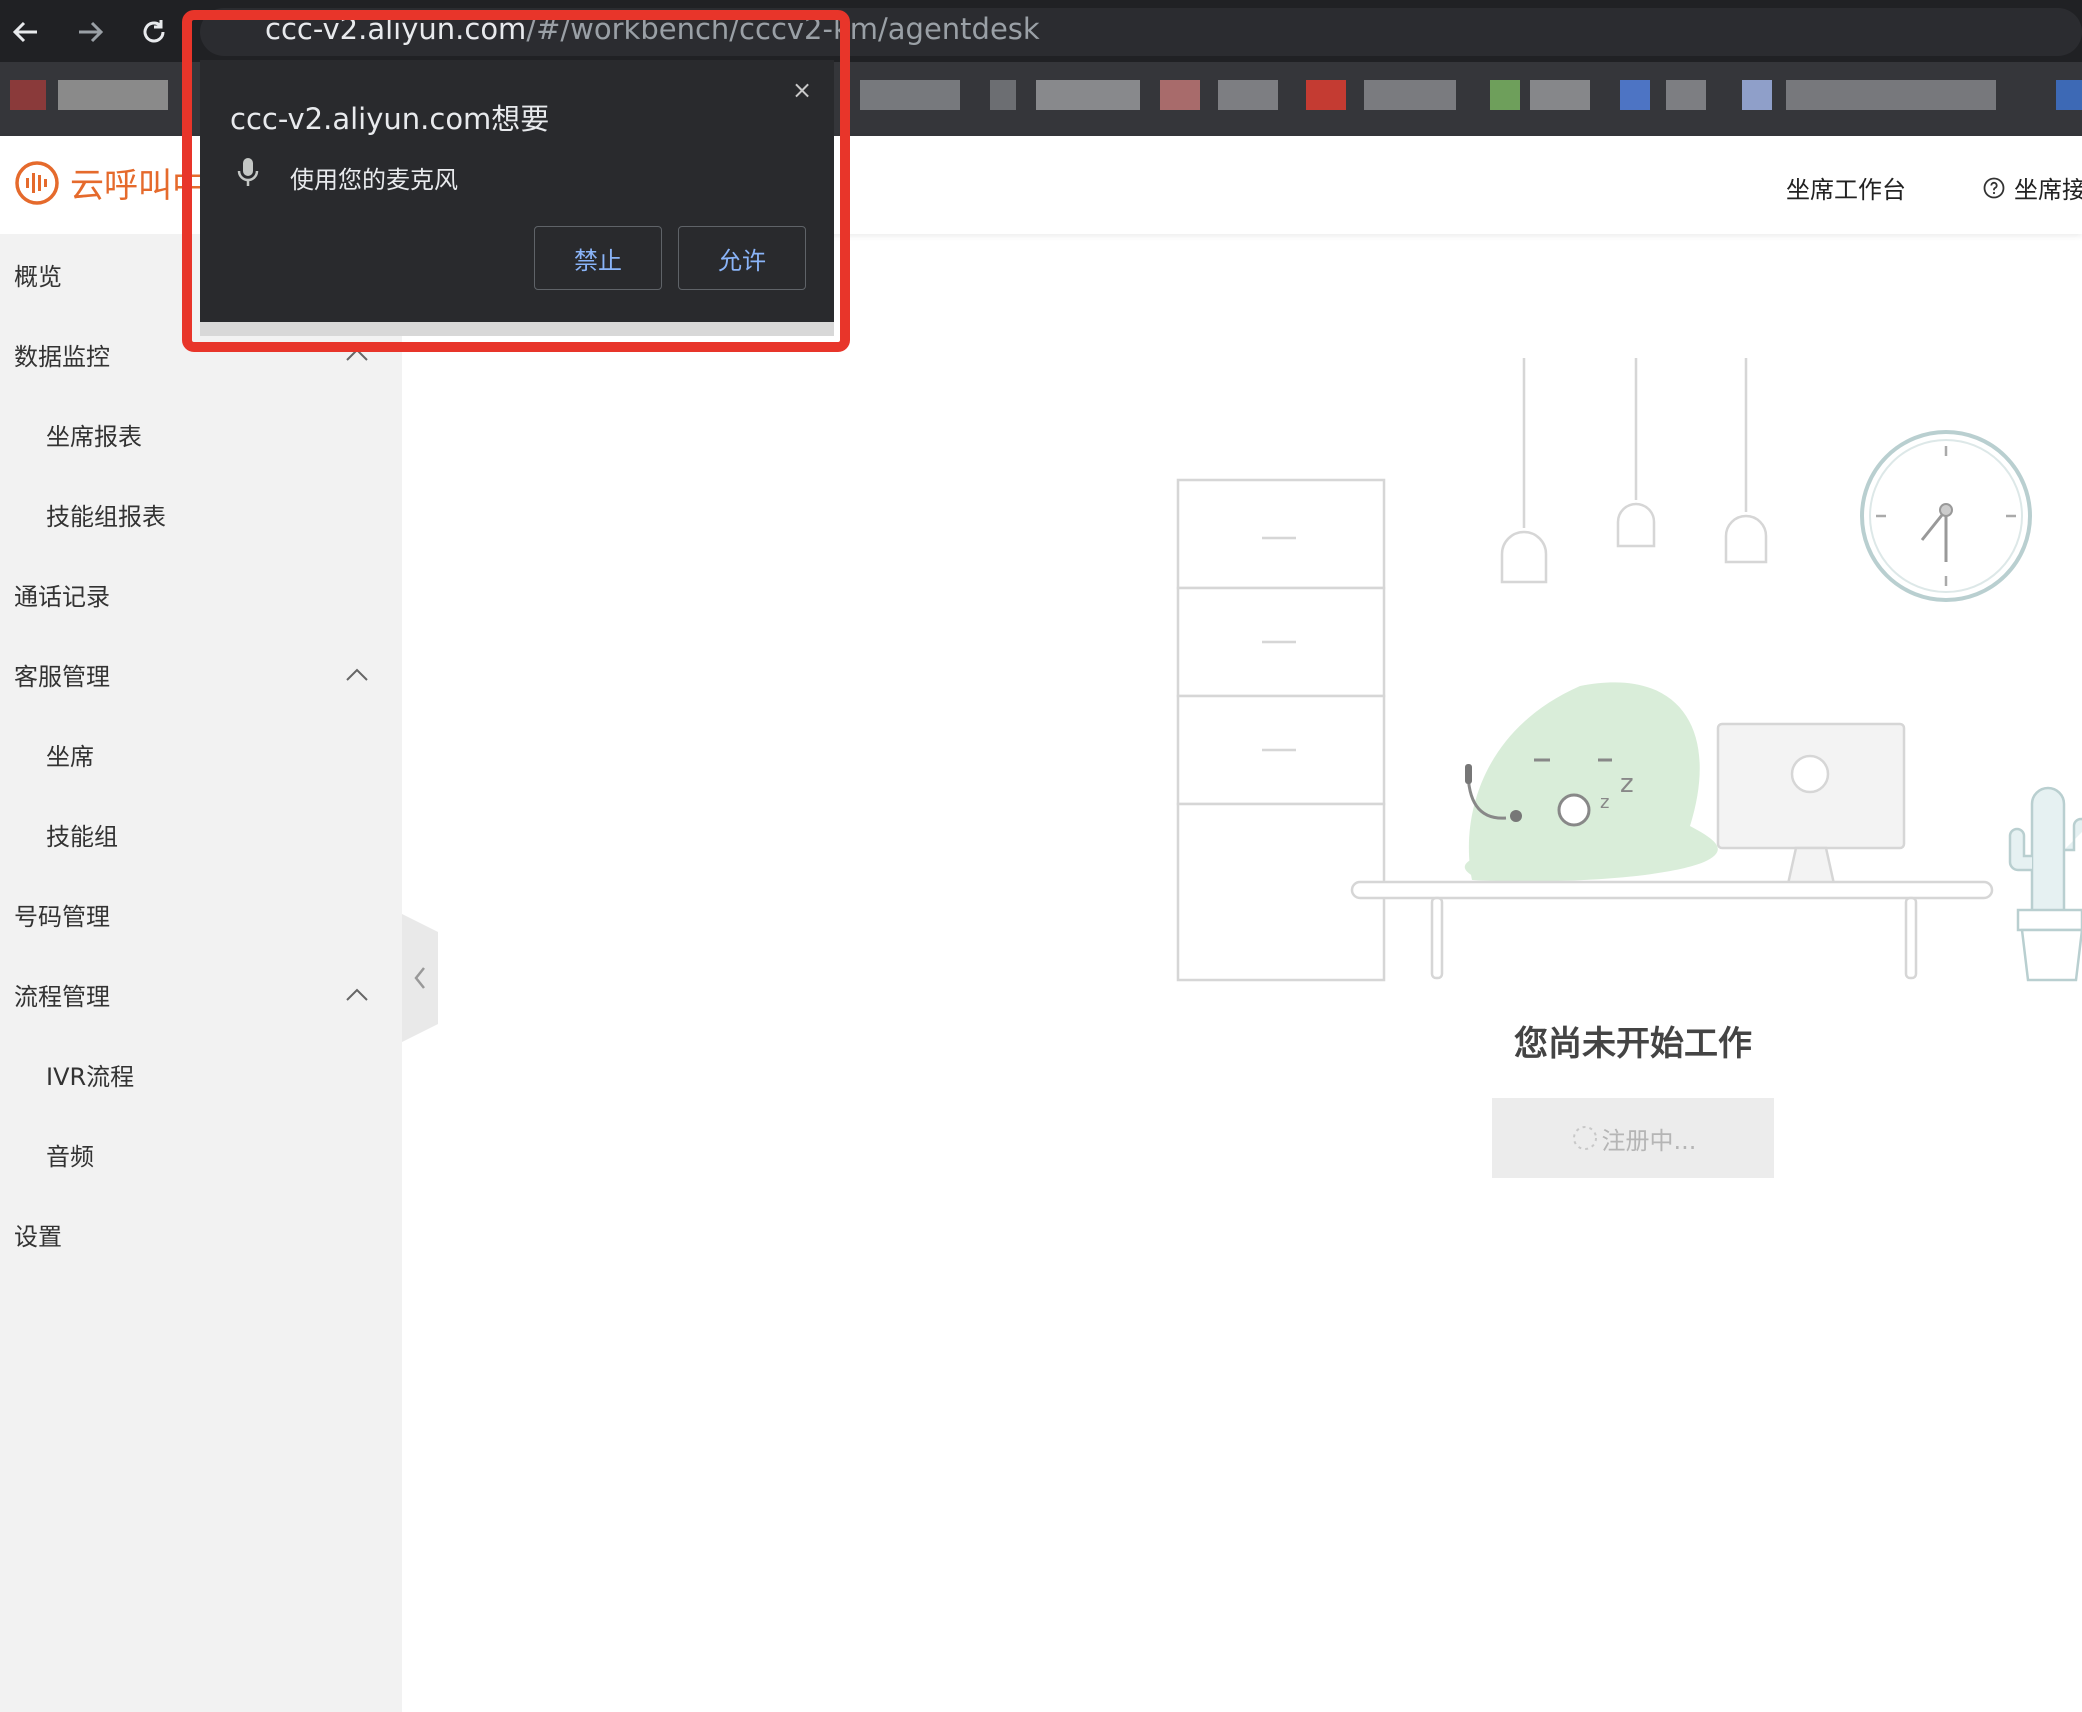 Image resolution: width=2082 pixels, height=1712 pixels. Describe the element at coordinates (421, 978) in the screenshot. I see `sidebar-collapse-toggle` at that location.